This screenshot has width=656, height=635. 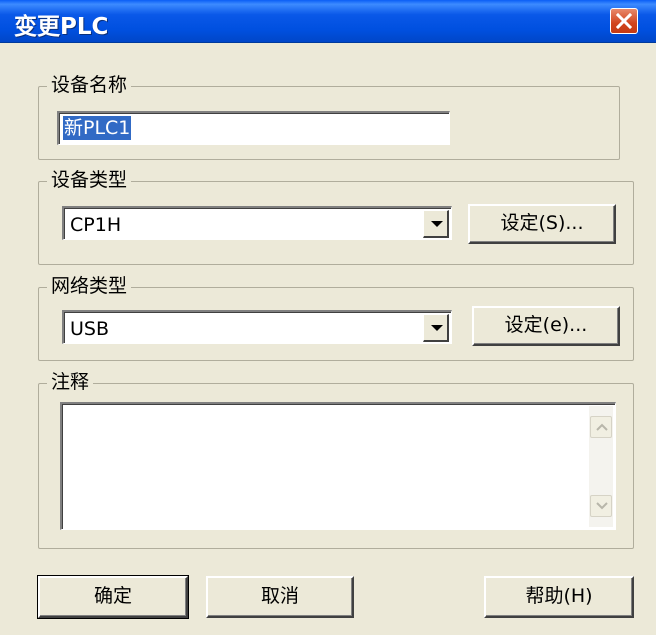 What do you see at coordinates (601, 466) in the screenshot?
I see `comment-scrollbar` at bounding box center [601, 466].